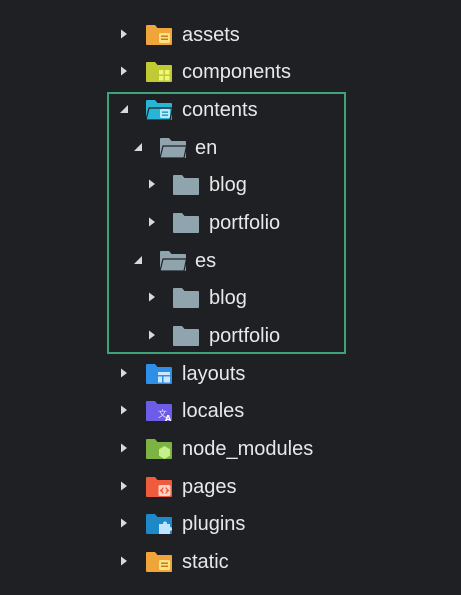 This screenshot has width=461, height=595. Describe the element at coordinates (230, 261) in the screenshot. I see `tree-item-es: es` at that location.